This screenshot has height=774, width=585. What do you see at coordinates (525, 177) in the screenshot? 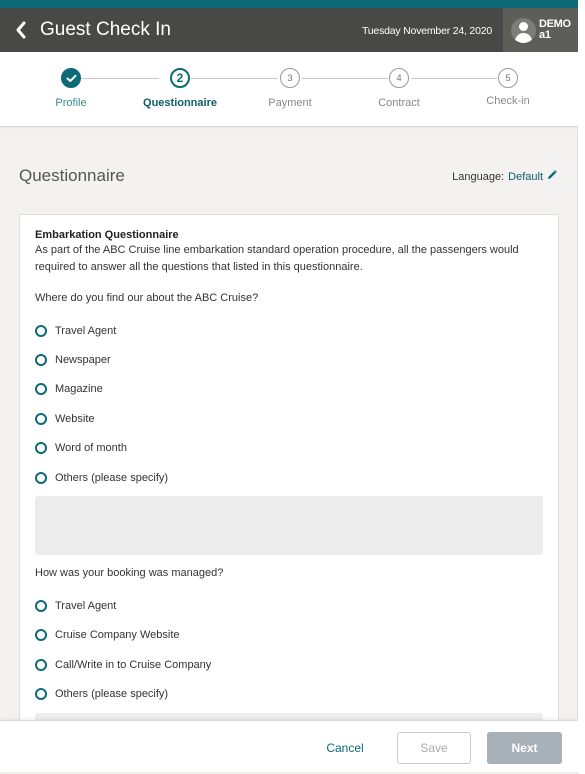
I see `language-value: Default` at bounding box center [525, 177].